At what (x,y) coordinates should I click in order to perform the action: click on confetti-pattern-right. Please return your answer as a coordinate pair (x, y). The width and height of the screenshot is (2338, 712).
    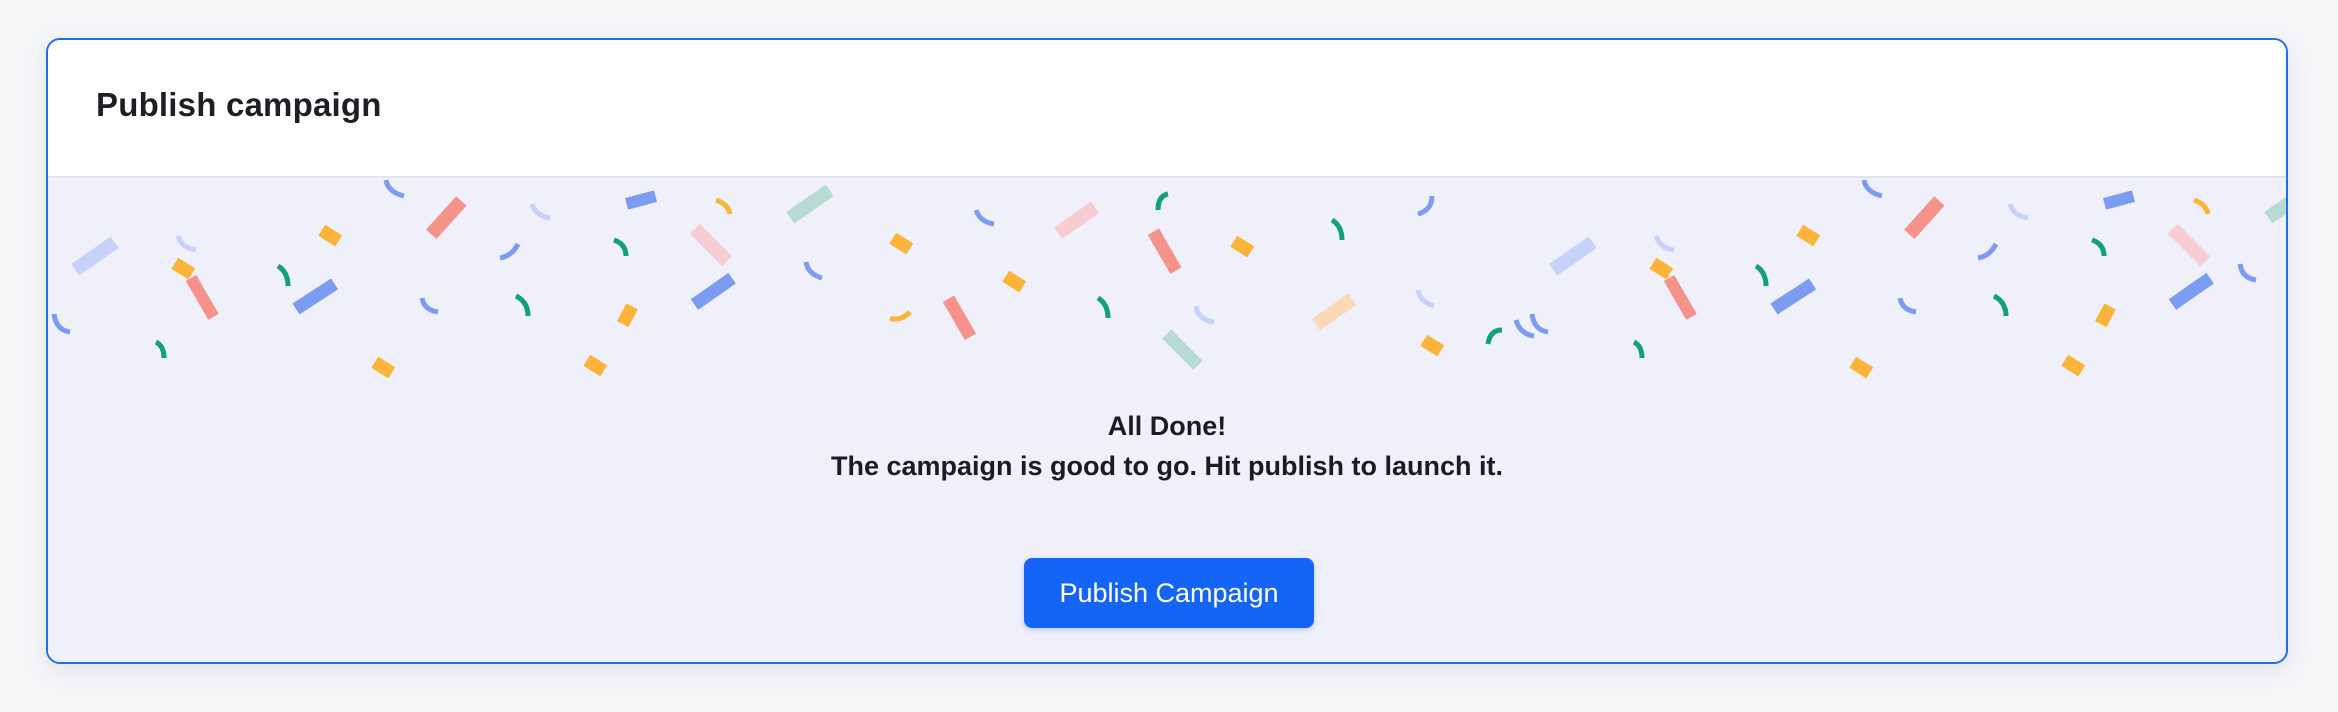
    Looking at the image, I should click on (1907, 279).